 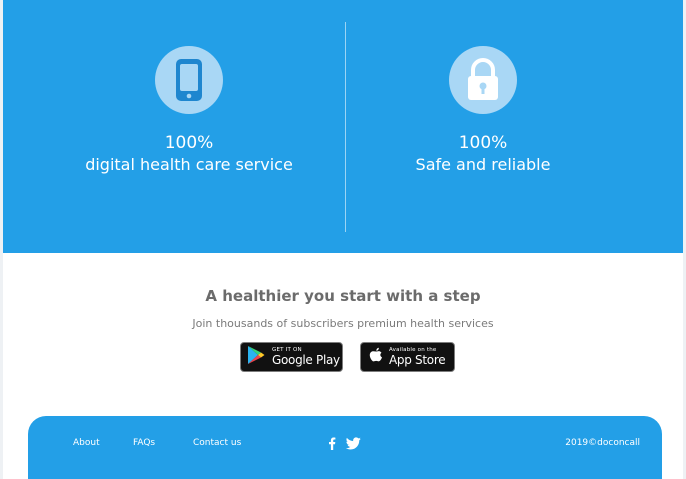 What do you see at coordinates (189, 164) in the screenshot?
I see `feature-label: digital health care service` at bounding box center [189, 164].